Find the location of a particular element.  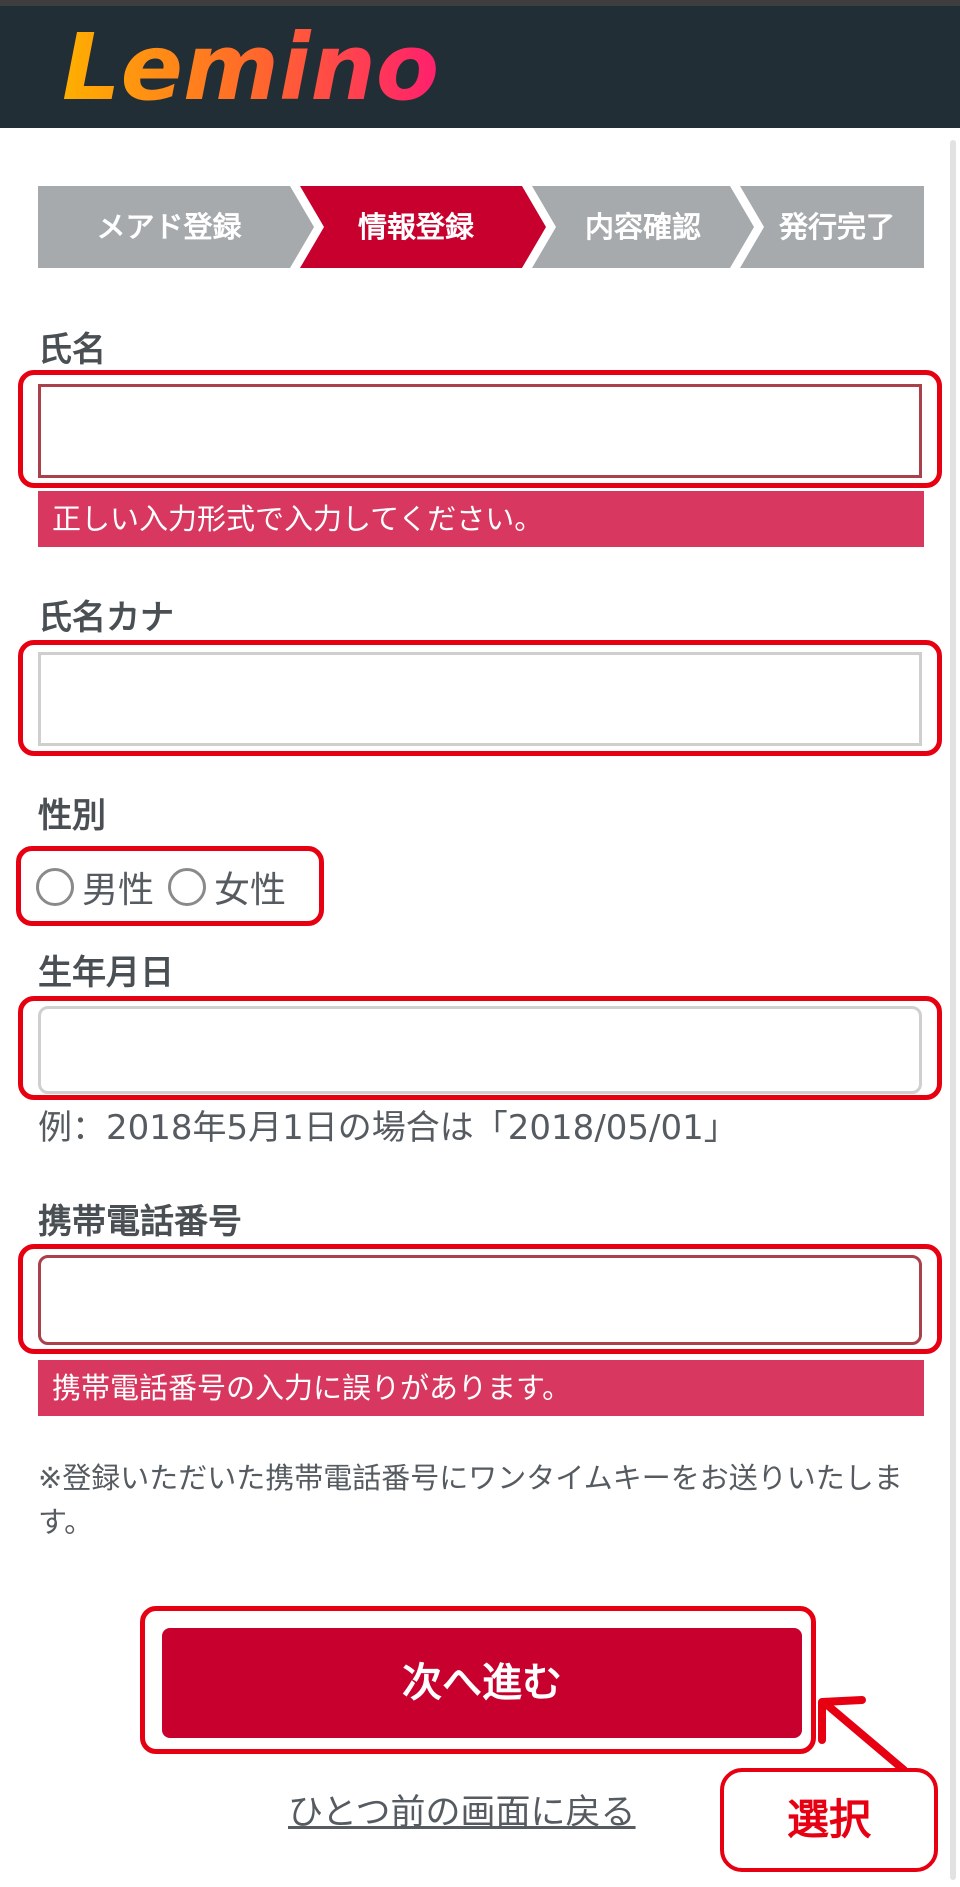

select-callout: 選択 is located at coordinates (829, 1820).